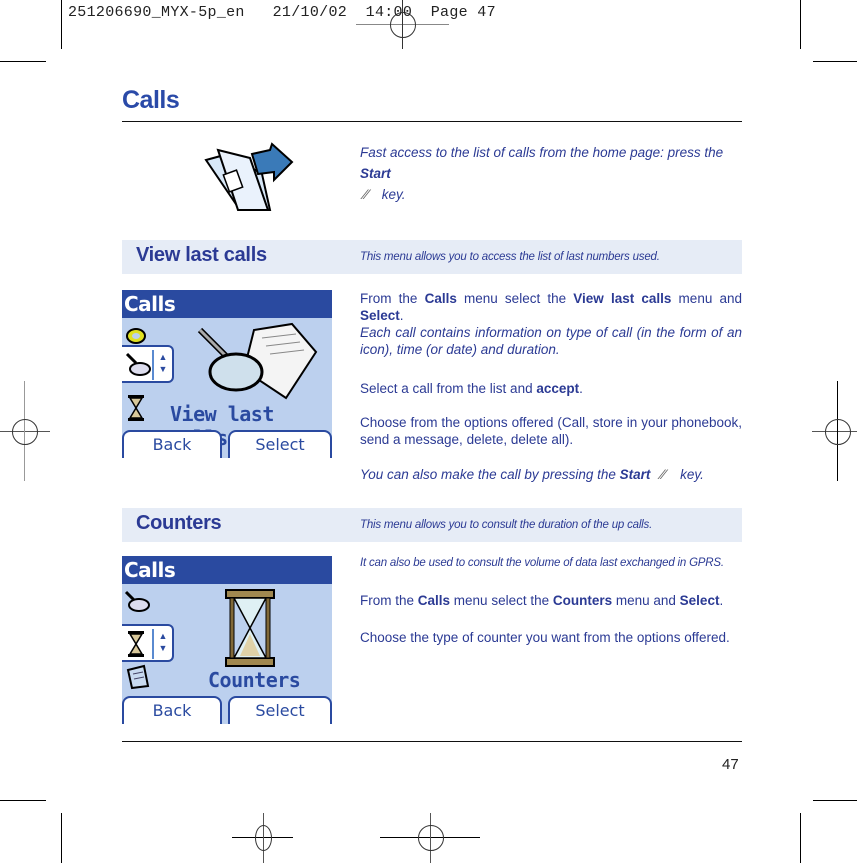 The image size is (857, 863). Describe the element at coordinates (254, 680) in the screenshot. I see `menu-item-label: Counters` at that location.